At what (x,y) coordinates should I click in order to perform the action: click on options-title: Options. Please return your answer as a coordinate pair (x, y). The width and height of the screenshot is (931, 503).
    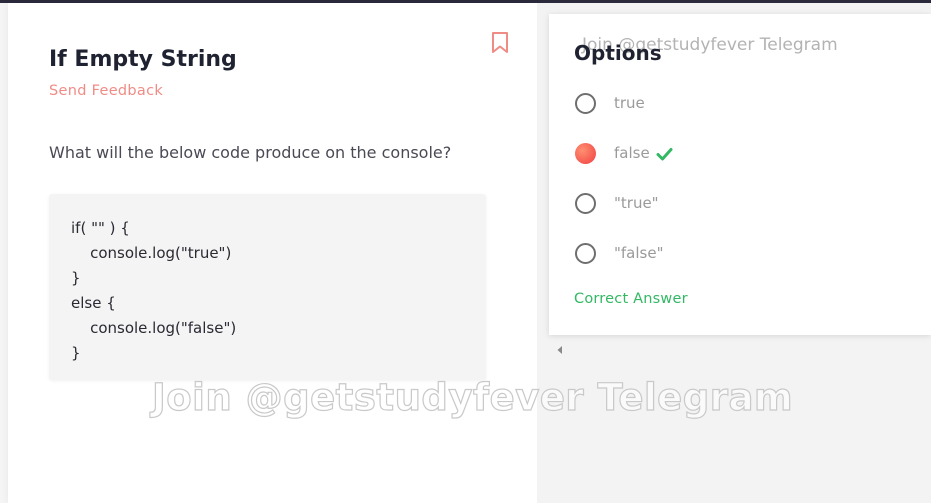
    Looking at the image, I should click on (618, 53).